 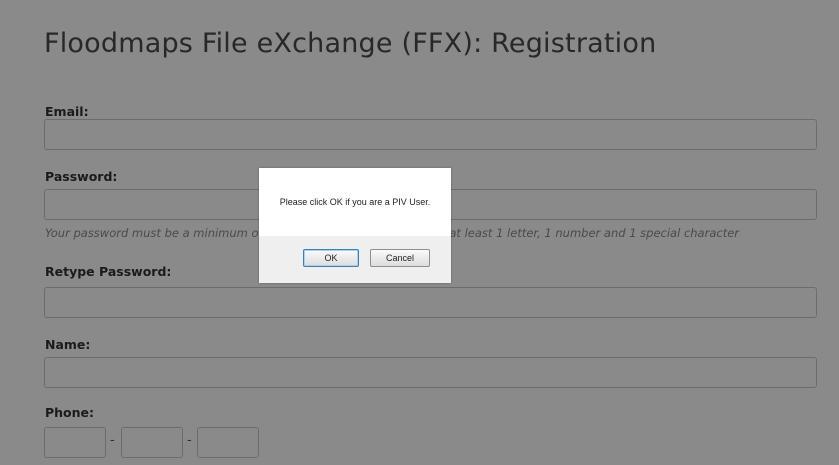 I want to click on dialog-button-bar: OK Cancel, so click(x=355, y=259).